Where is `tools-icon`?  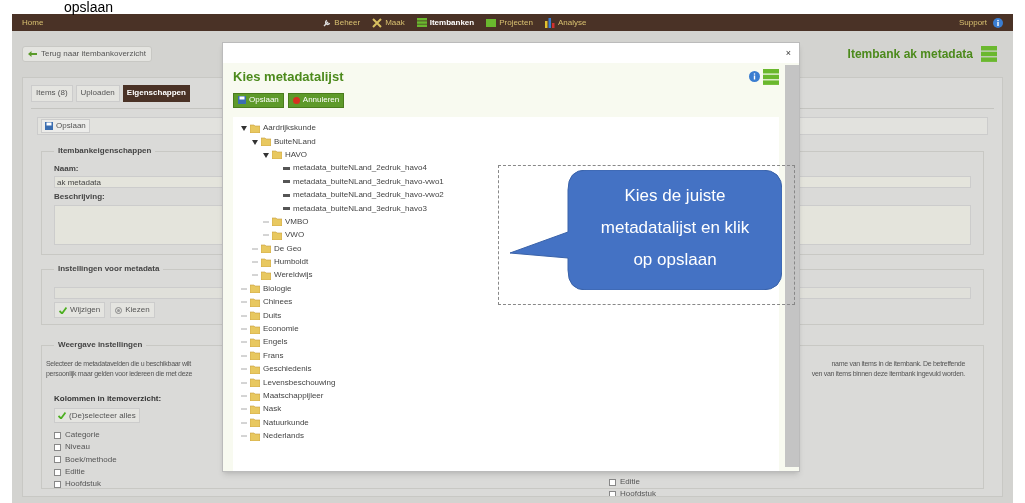
tools-icon is located at coordinates (377, 22).